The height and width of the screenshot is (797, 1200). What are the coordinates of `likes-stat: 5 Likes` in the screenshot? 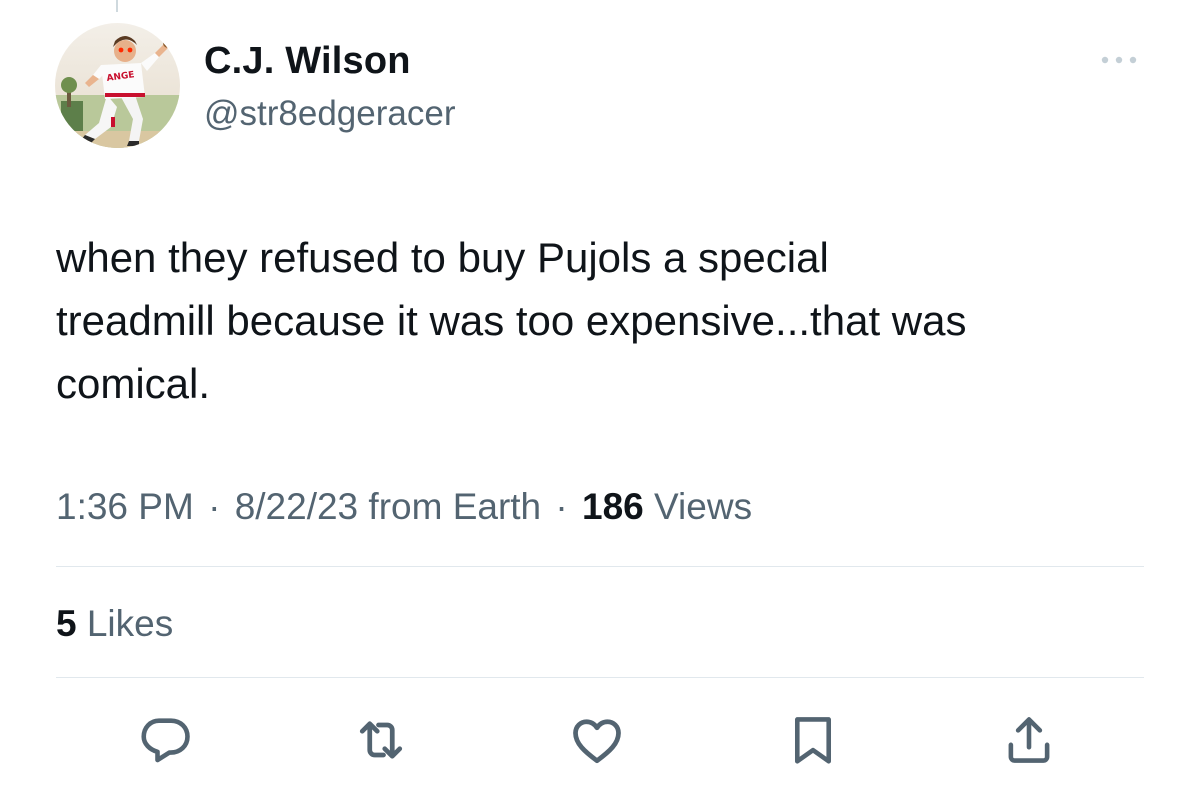 It's located at (114, 624).